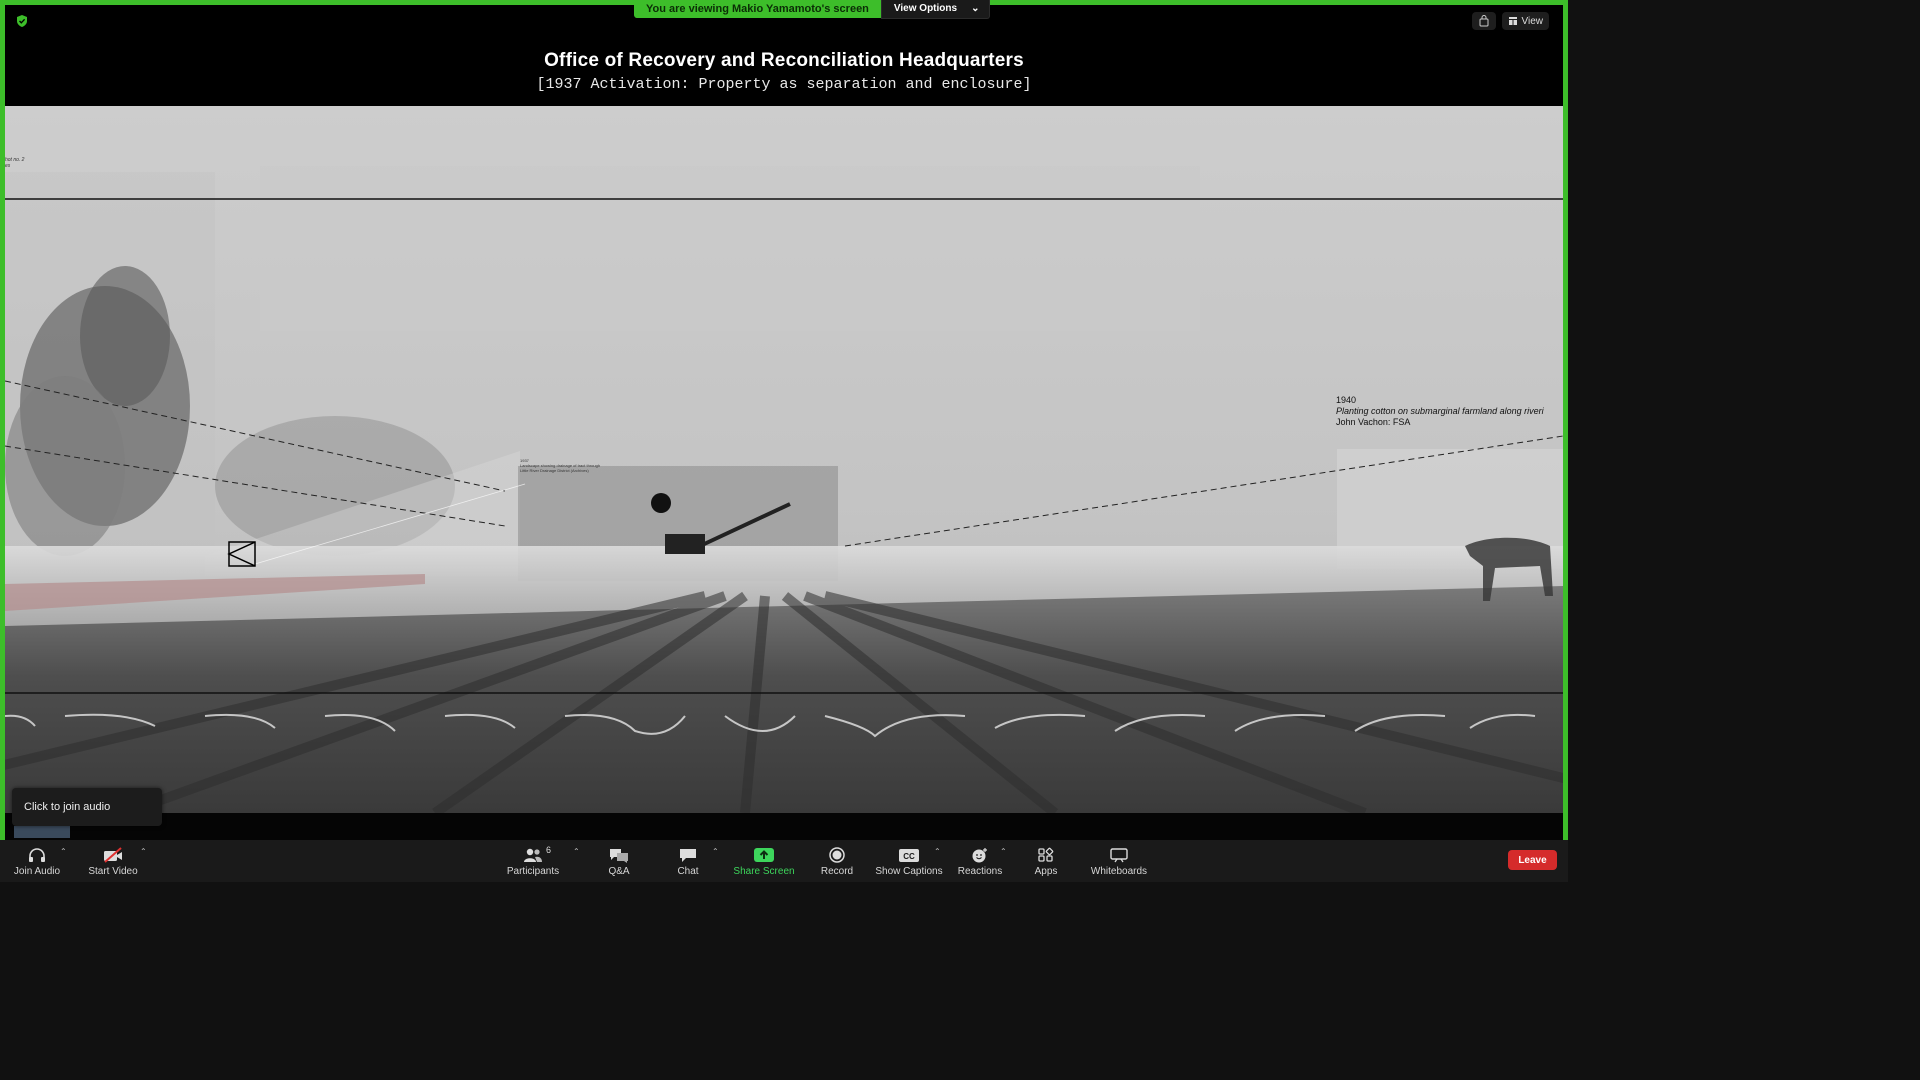 Image resolution: width=1920 pixels, height=1080 pixels. Describe the element at coordinates (533, 855) in the screenshot. I see `participants-icon` at that location.